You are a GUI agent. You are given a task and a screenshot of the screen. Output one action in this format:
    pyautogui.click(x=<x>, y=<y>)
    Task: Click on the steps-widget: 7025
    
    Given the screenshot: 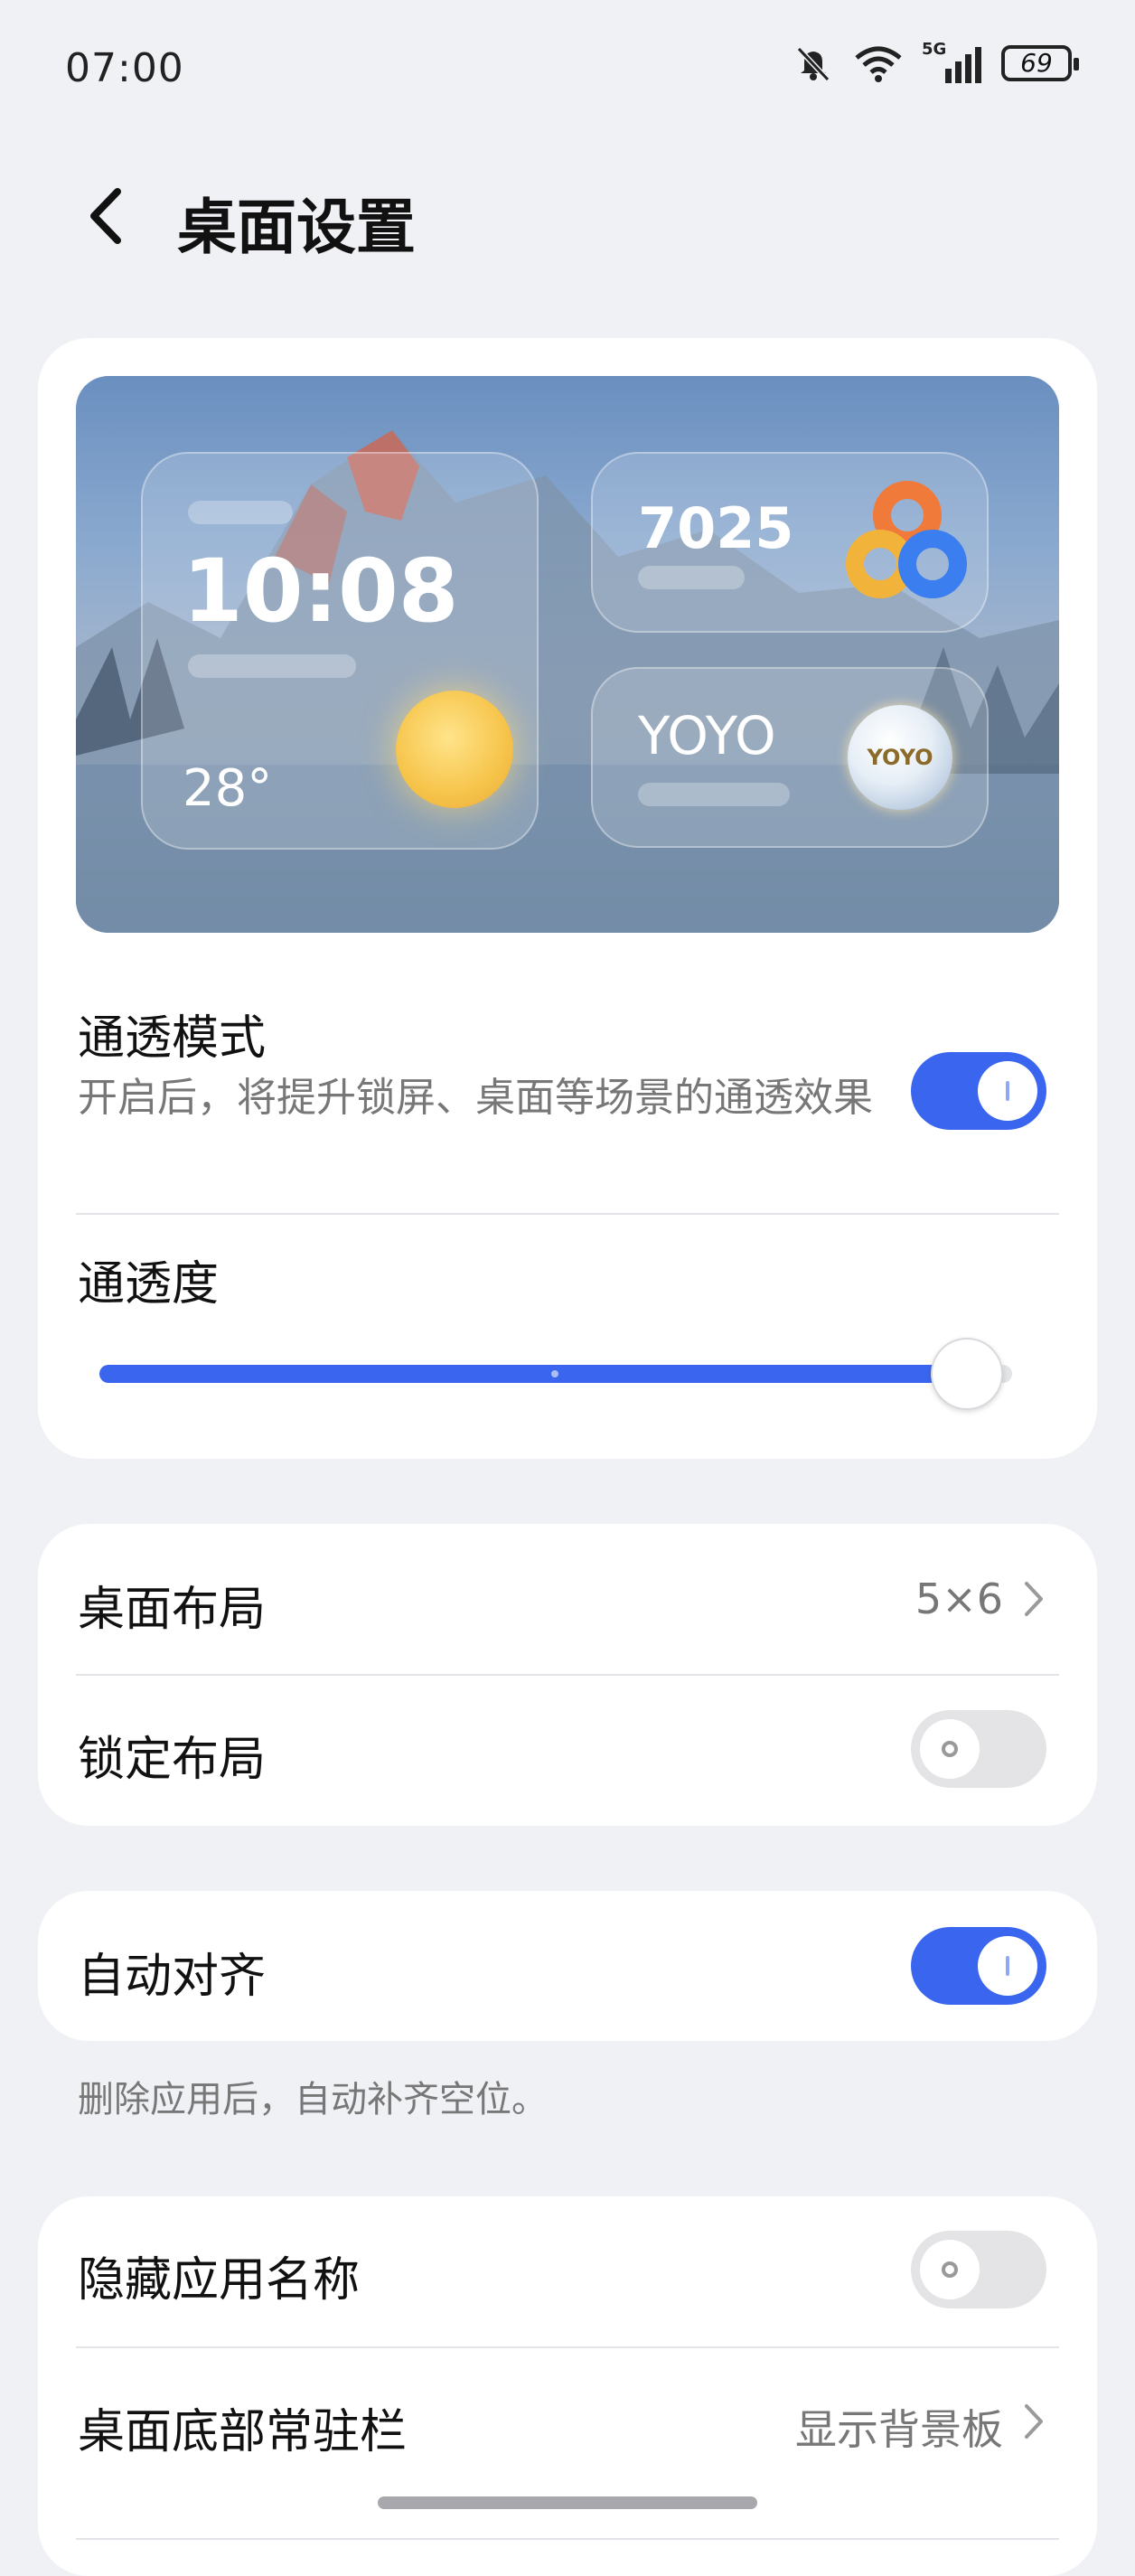 What is the action you would take?
    pyautogui.click(x=790, y=542)
    